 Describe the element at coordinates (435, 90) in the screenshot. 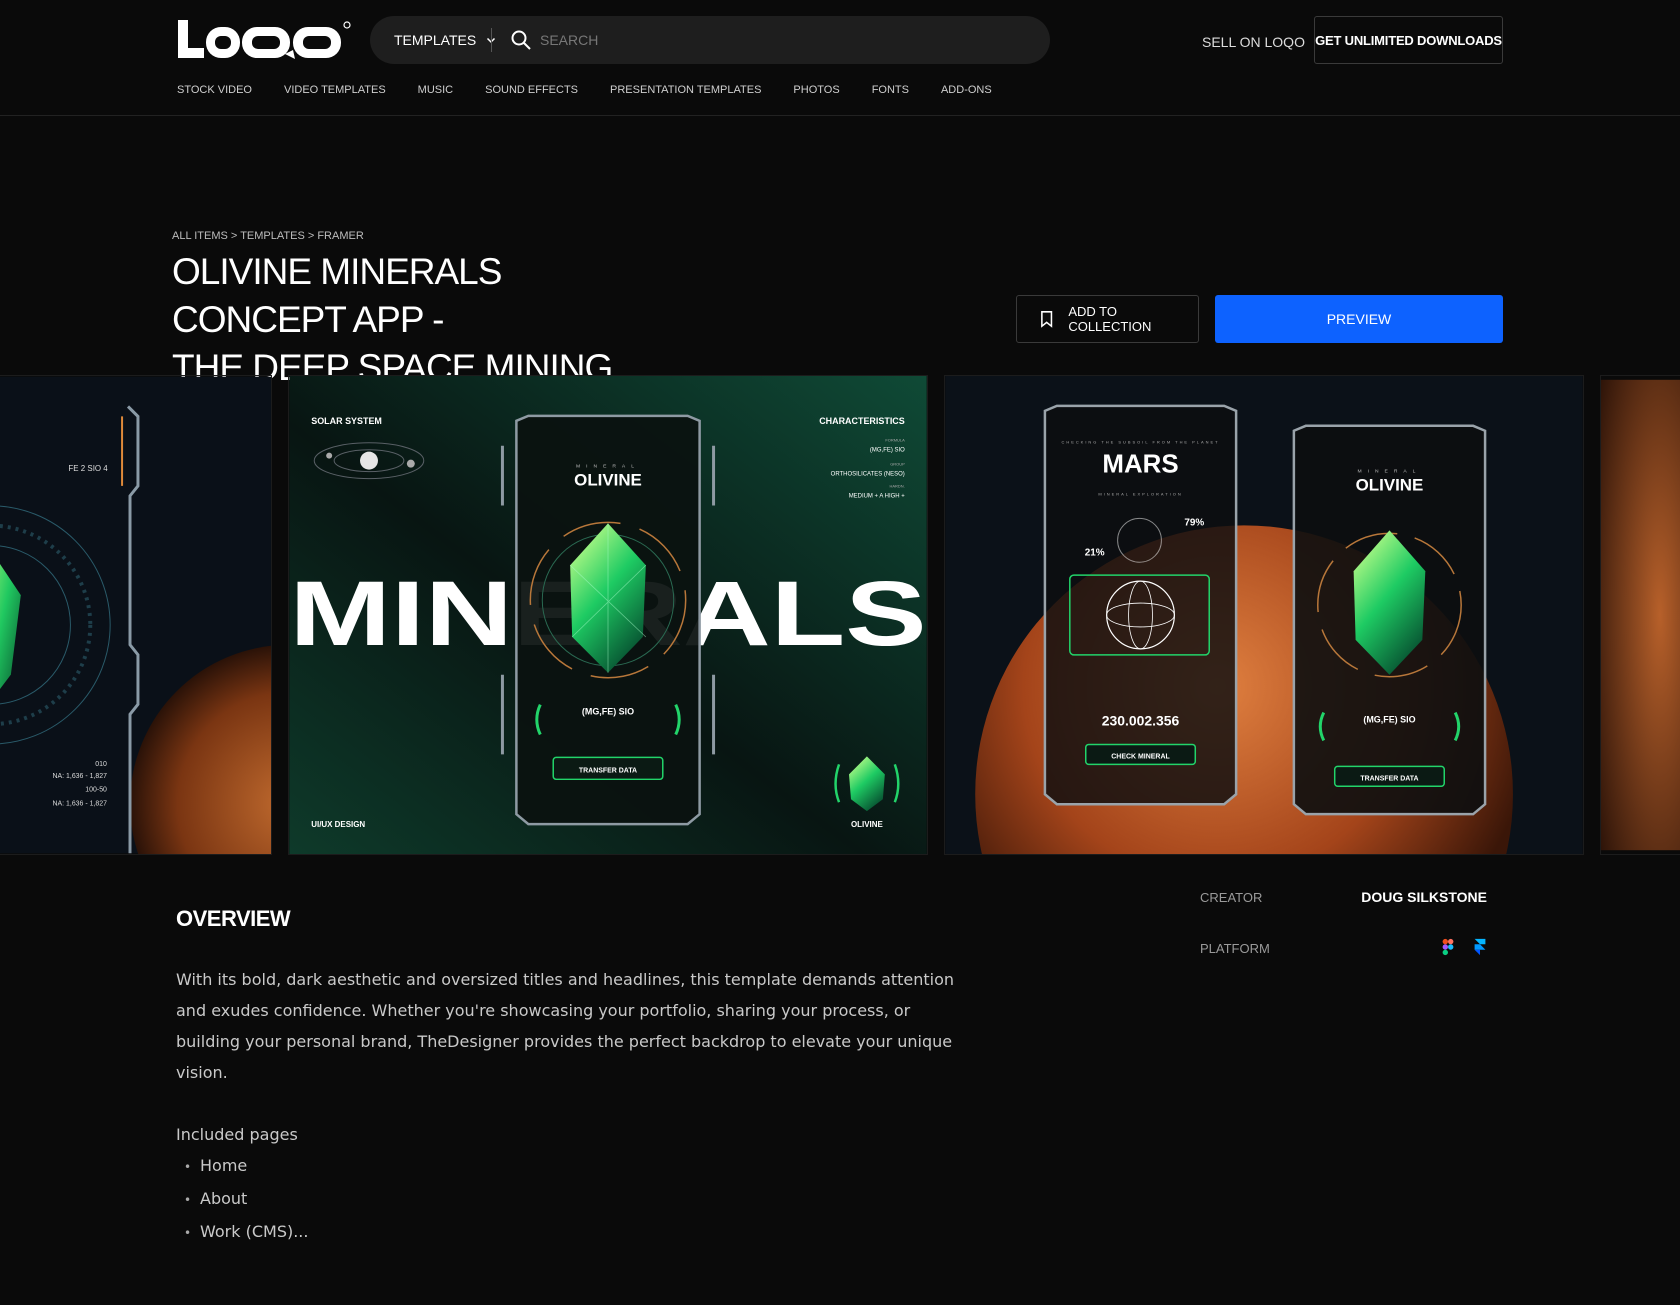

I see `nav-music: MUSIC` at that location.